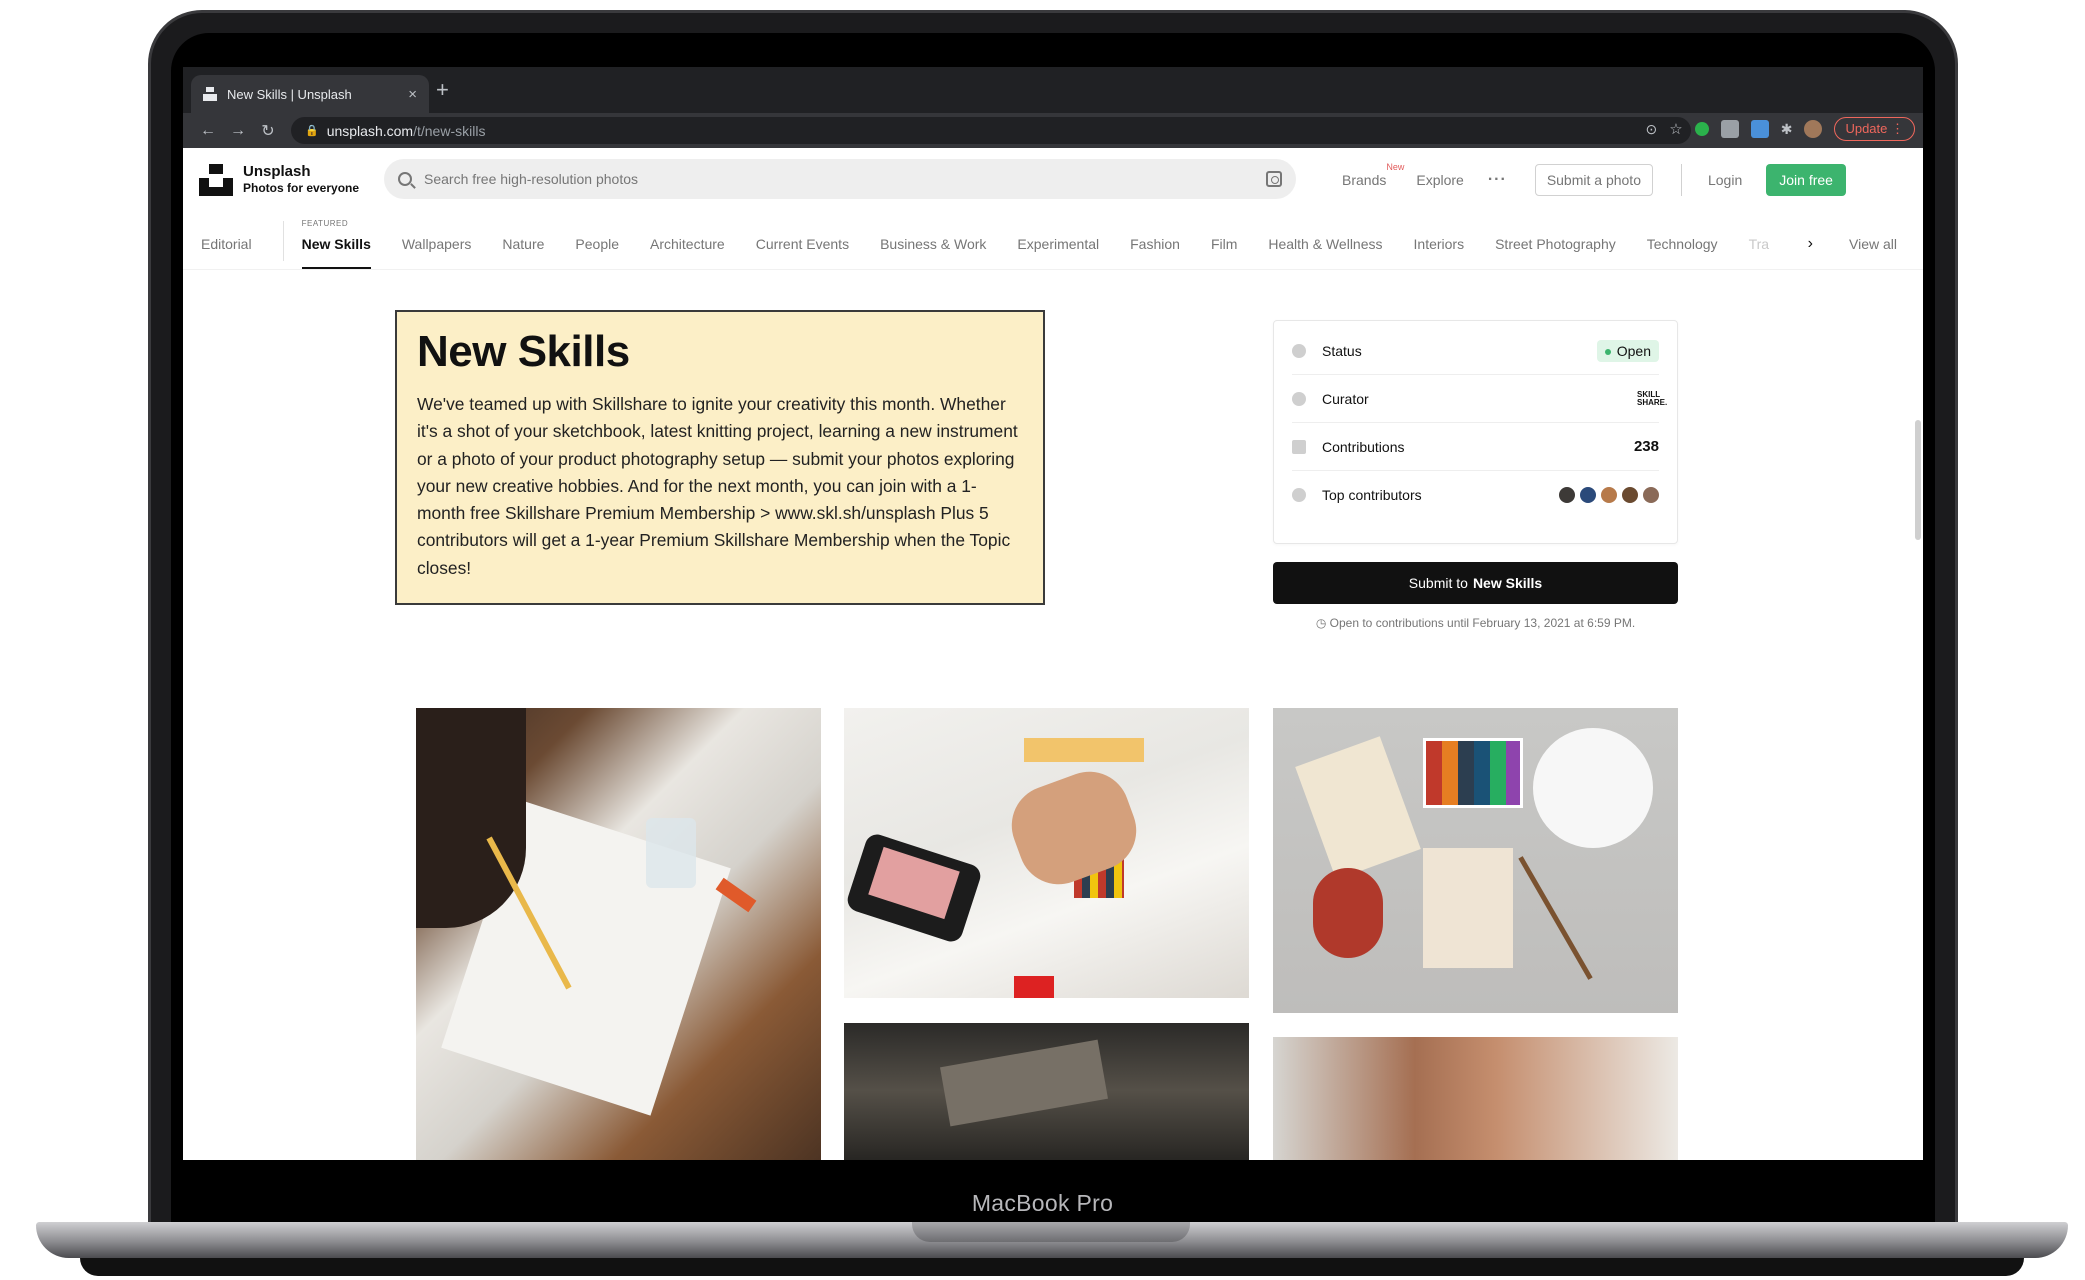 Image resolution: width=2085 pixels, height=1280 pixels. Describe the element at coordinates (597, 252) in the screenshot. I see `topic-people: People` at that location.